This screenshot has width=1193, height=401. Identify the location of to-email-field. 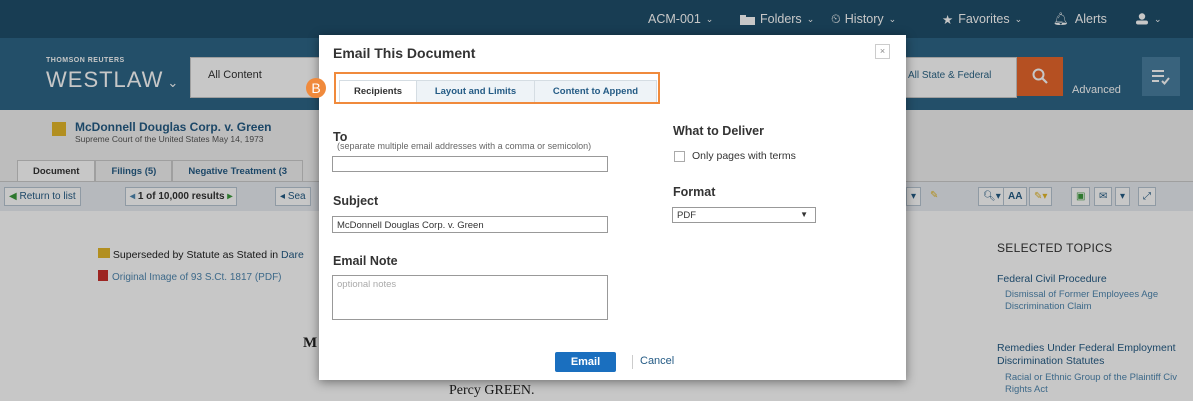
(470, 164).